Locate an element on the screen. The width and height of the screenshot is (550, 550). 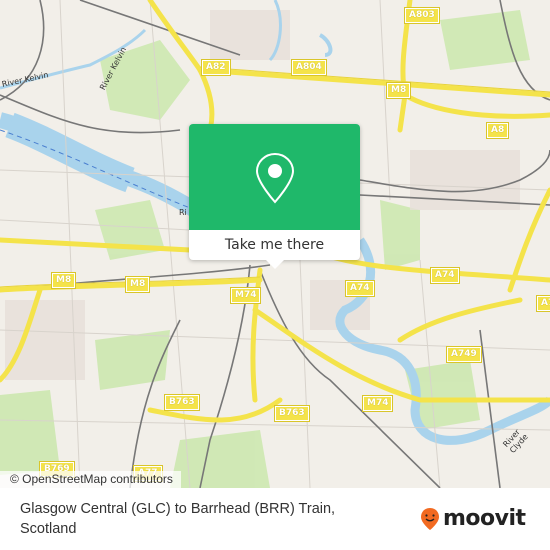
road-label-a803: A803 is located at coordinates (422, 15).